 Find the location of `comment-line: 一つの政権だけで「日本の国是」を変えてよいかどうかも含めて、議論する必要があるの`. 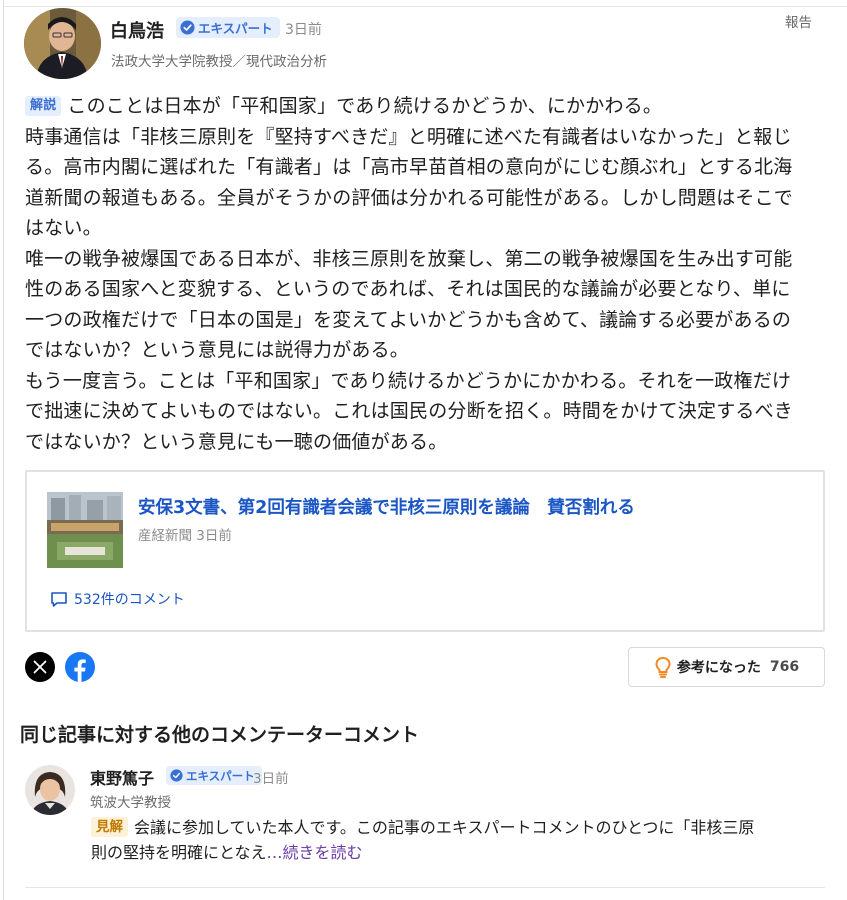

comment-line: 一つの政権だけで「日本の国是」を変えてよいかどうかも含めて、議論する必要があるの is located at coordinates (408, 319).